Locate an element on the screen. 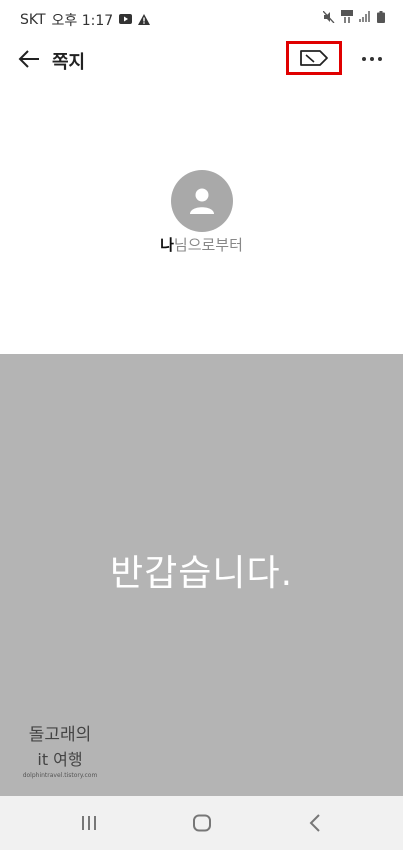 The image size is (403, 850). save-to-drawer-button is located at coordinates (314, 58).